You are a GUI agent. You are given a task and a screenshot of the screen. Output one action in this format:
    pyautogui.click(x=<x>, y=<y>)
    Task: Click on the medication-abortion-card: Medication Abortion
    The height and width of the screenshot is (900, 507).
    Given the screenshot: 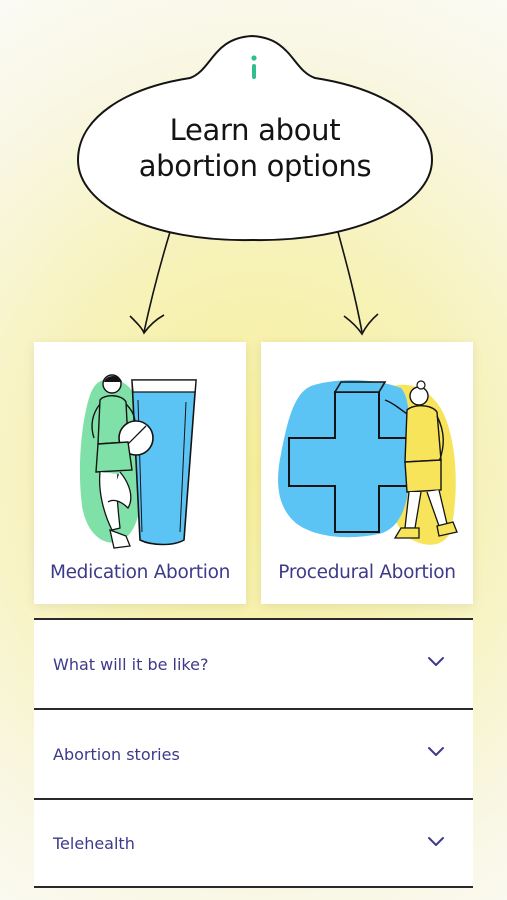 What is the action you would take?
    pyautogui.click(x=140, y=473)
    